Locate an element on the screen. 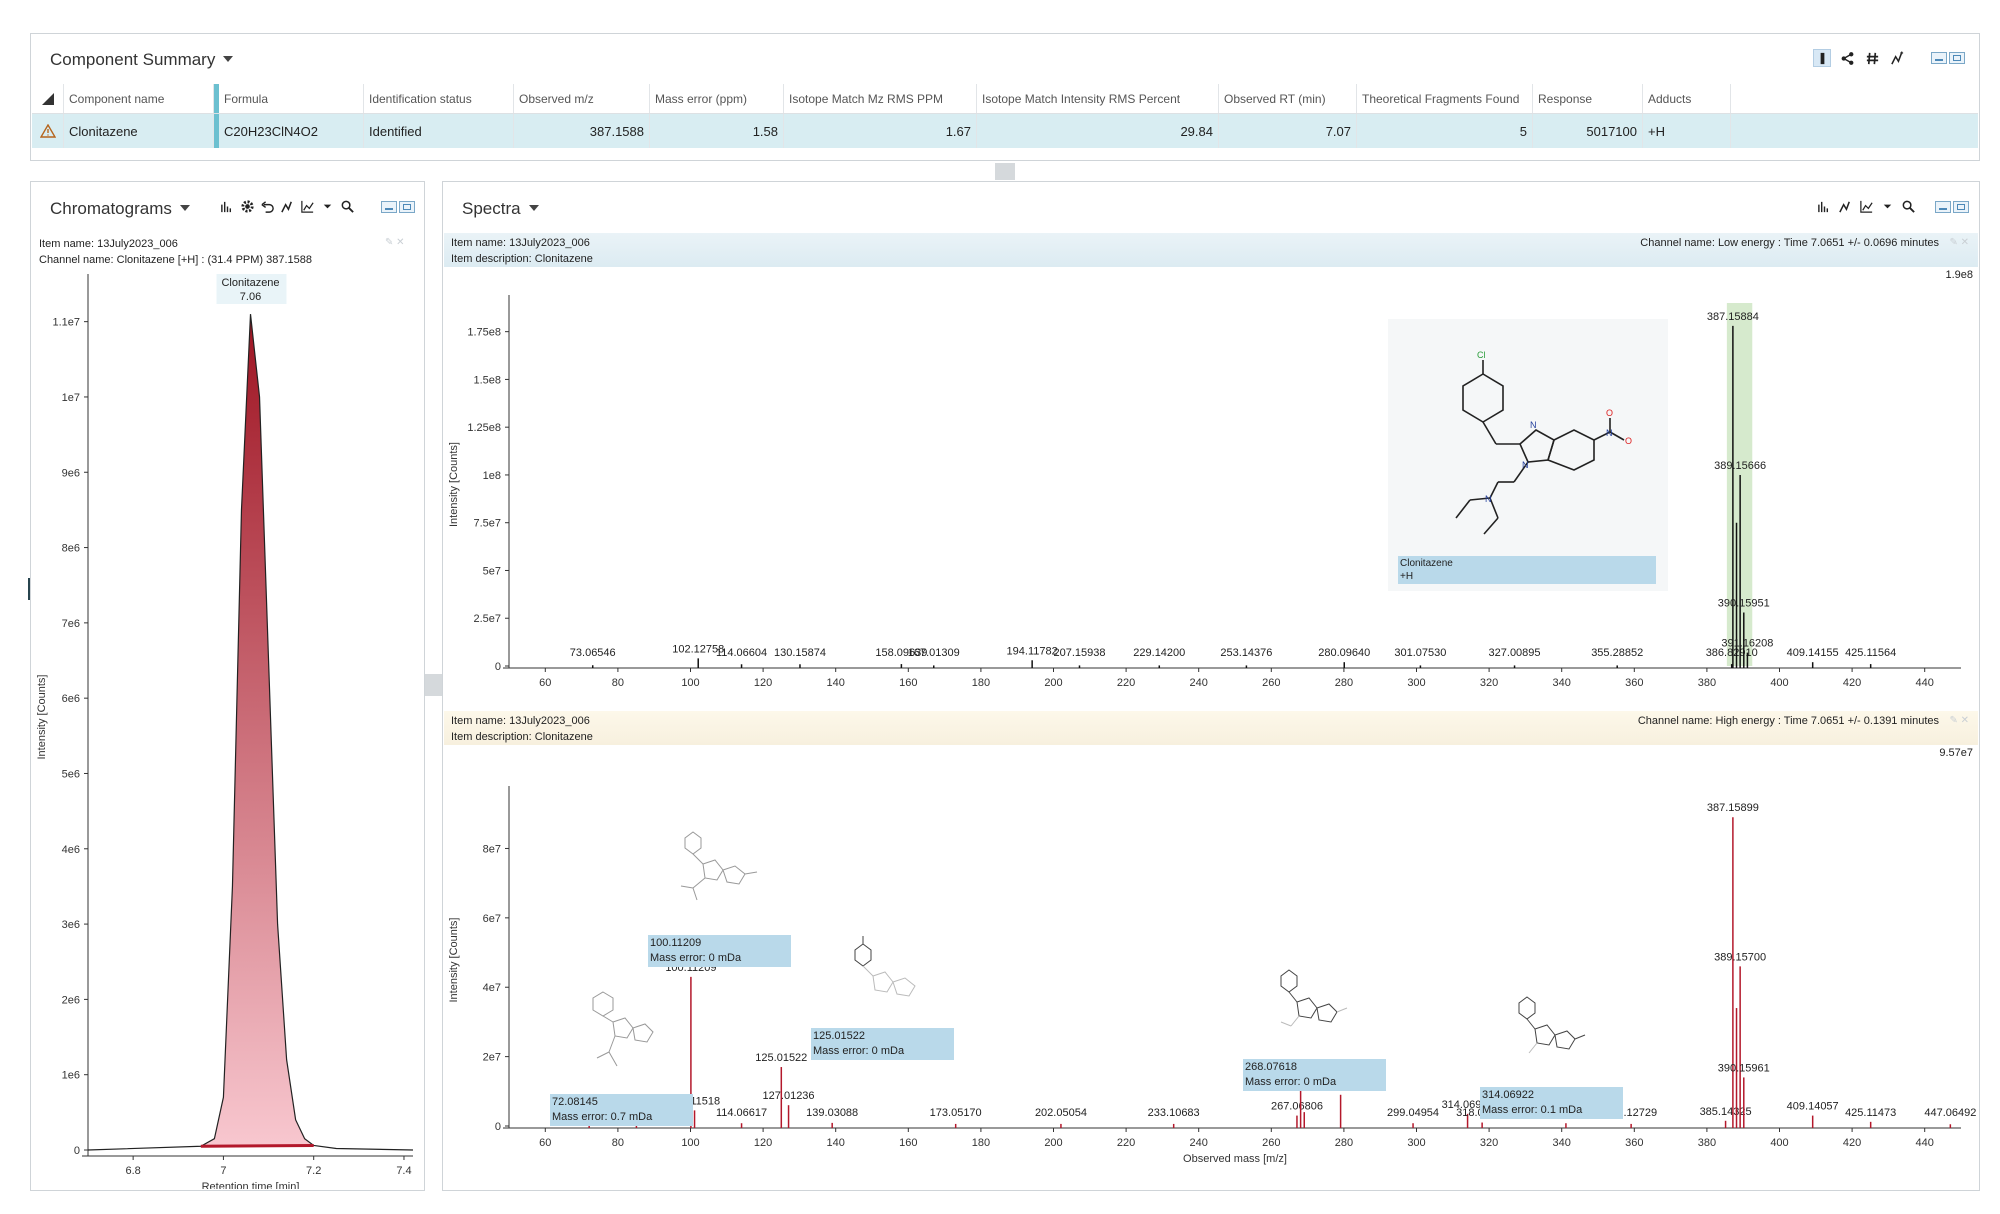 The image size is (2000, 1214). col-header: Identification status is located at coordinates (439, 98).